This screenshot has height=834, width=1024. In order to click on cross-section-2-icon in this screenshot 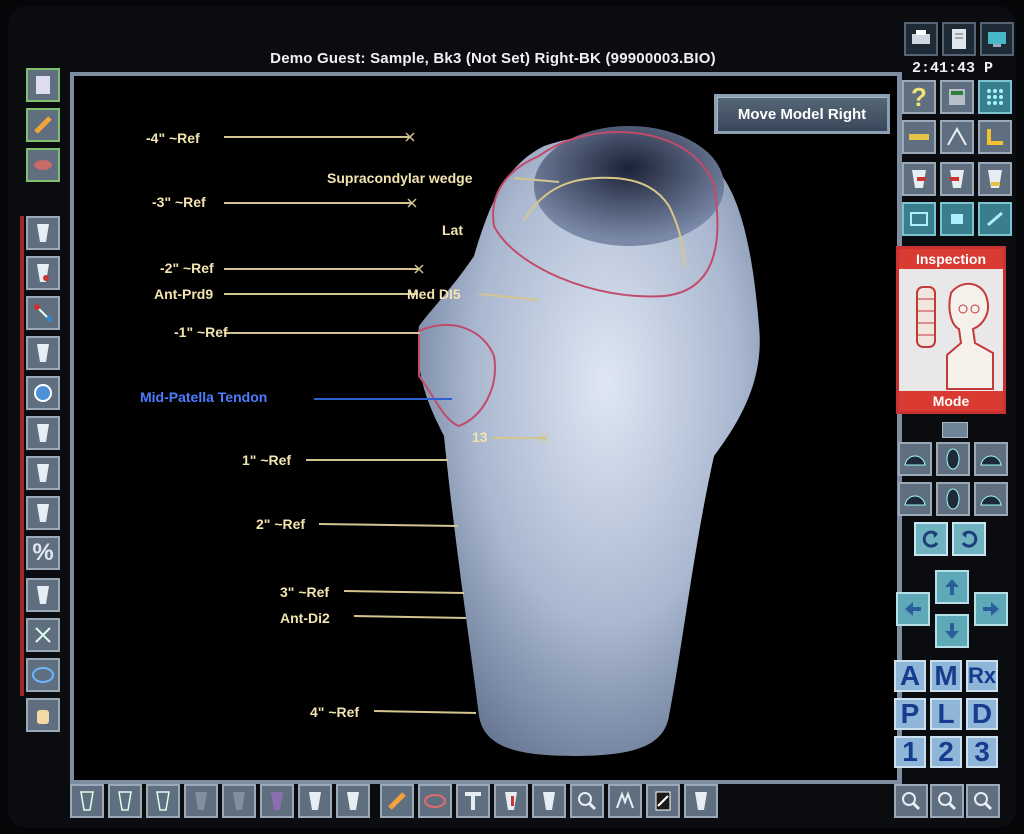, I will do `click(125, 801)`.